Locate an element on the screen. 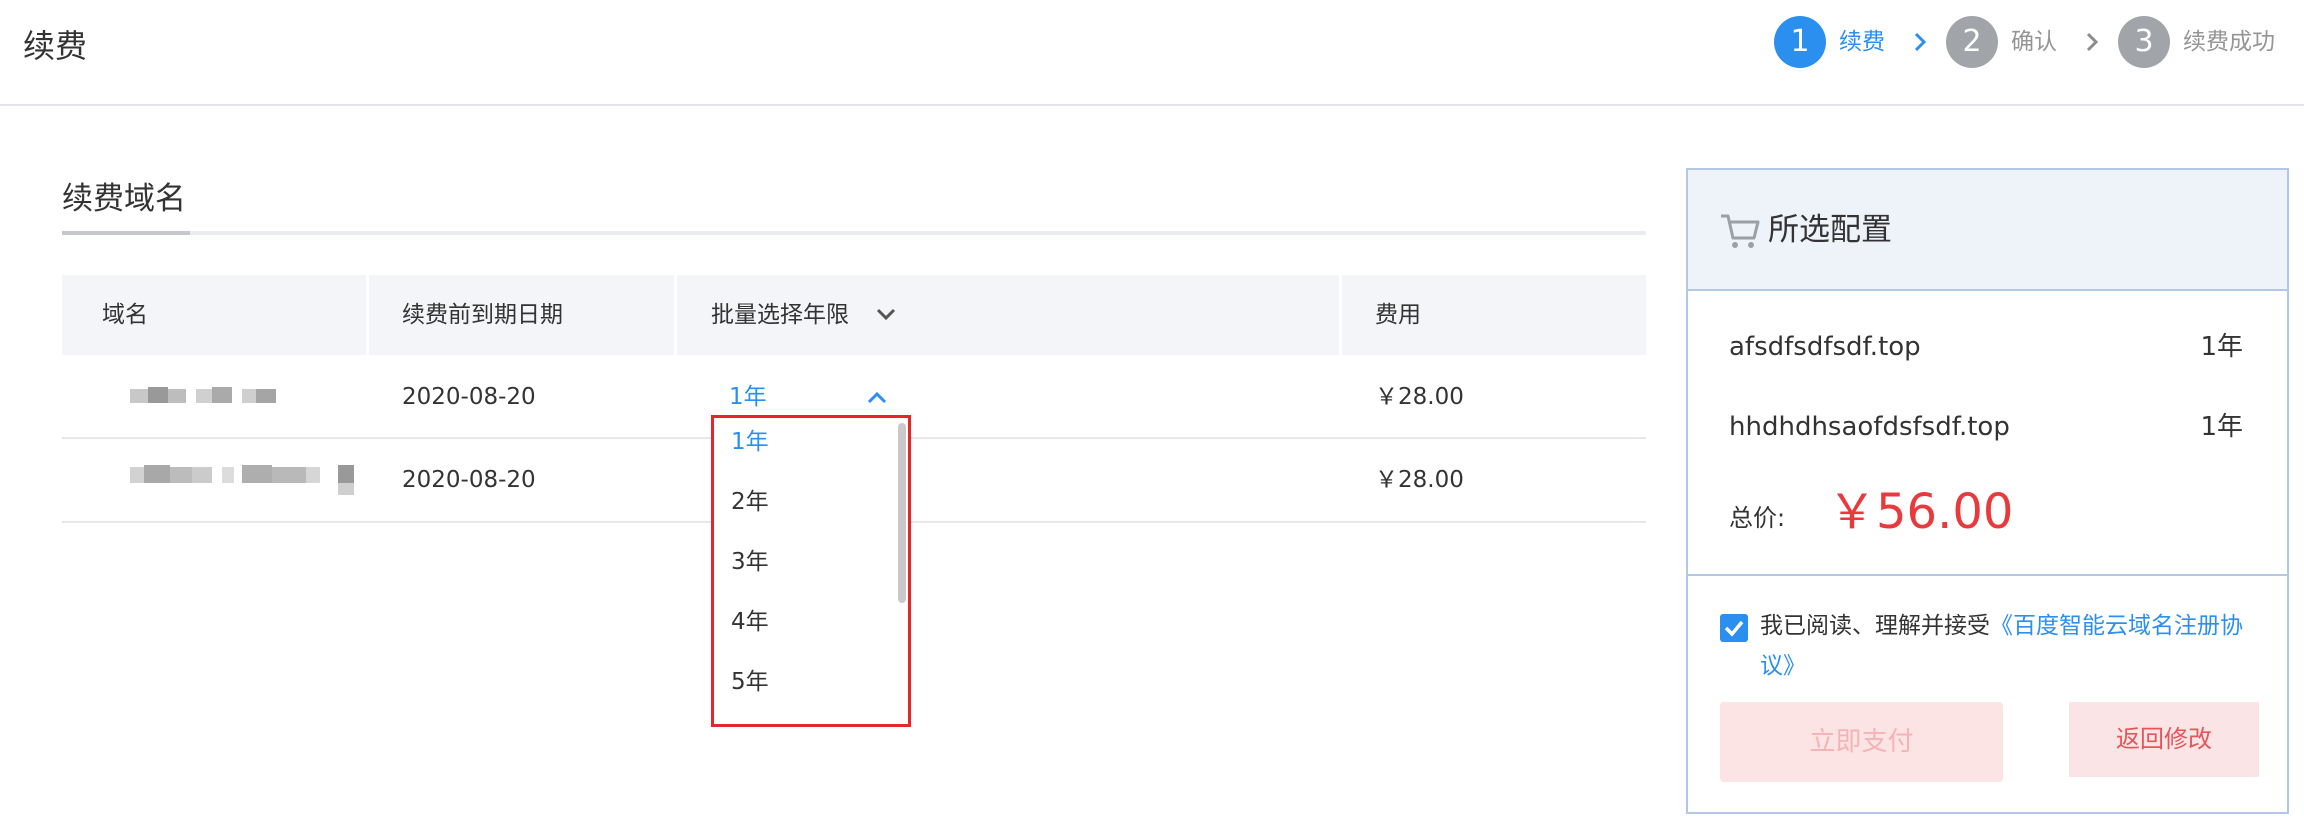 Image resolution: width=2304 pixels, height=832 pixels. checkmark-icon is located at coordinates (1734, 628).